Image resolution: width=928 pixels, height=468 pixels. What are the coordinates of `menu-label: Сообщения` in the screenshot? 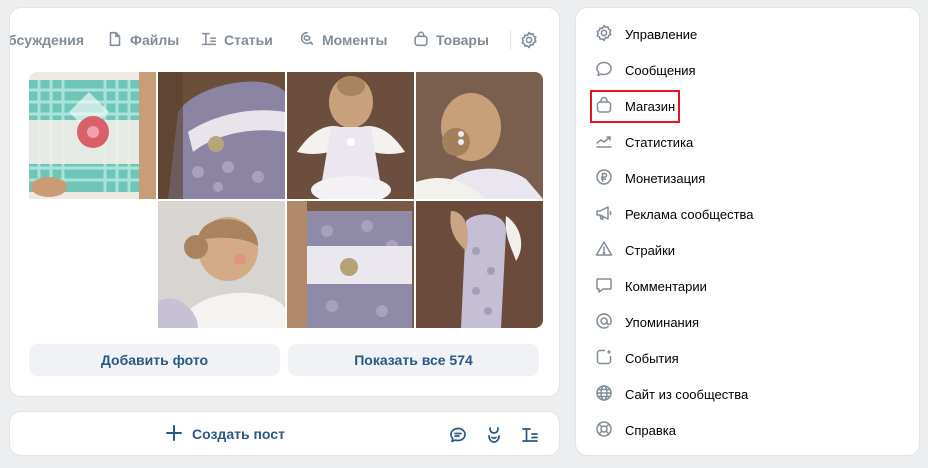 It's located at (660, 70).